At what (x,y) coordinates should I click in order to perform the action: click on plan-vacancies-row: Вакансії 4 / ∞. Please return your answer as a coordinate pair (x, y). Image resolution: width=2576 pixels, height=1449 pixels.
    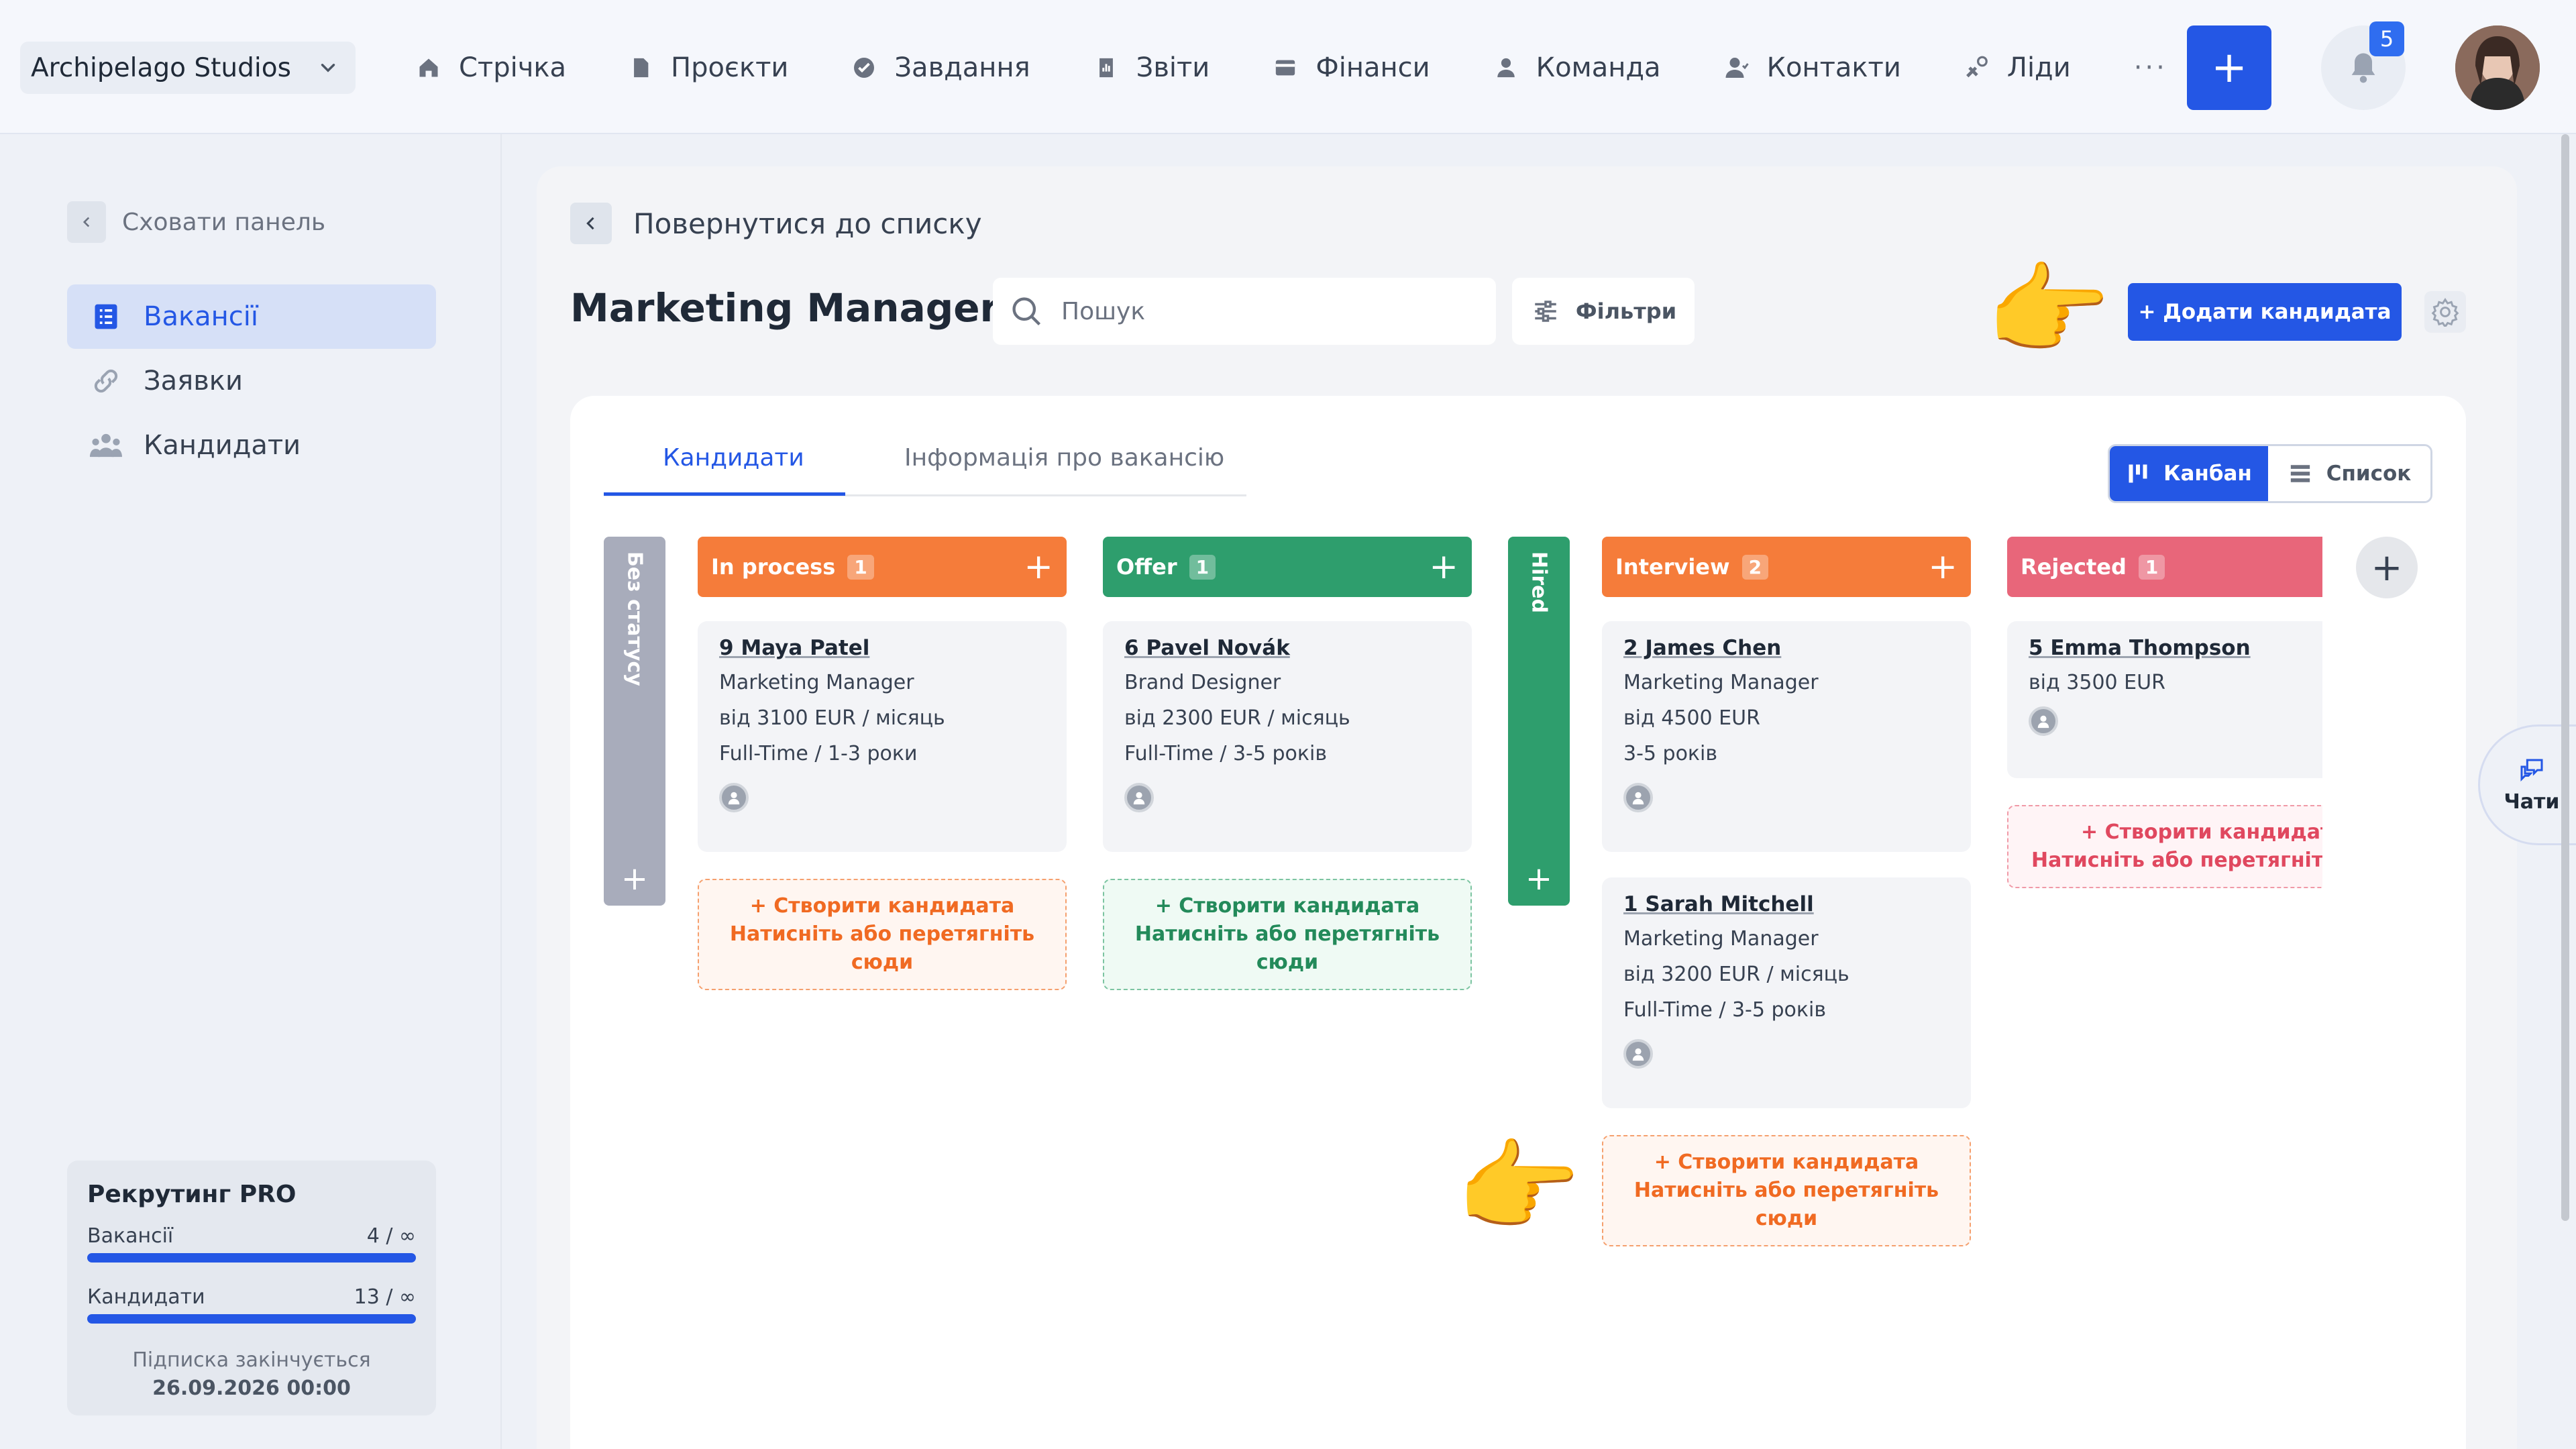
    Looking at the image, I should click on (251, 1236).